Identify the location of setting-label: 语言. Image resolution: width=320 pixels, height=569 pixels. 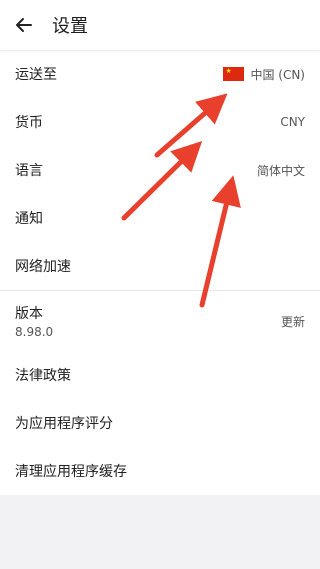
(29, 171).